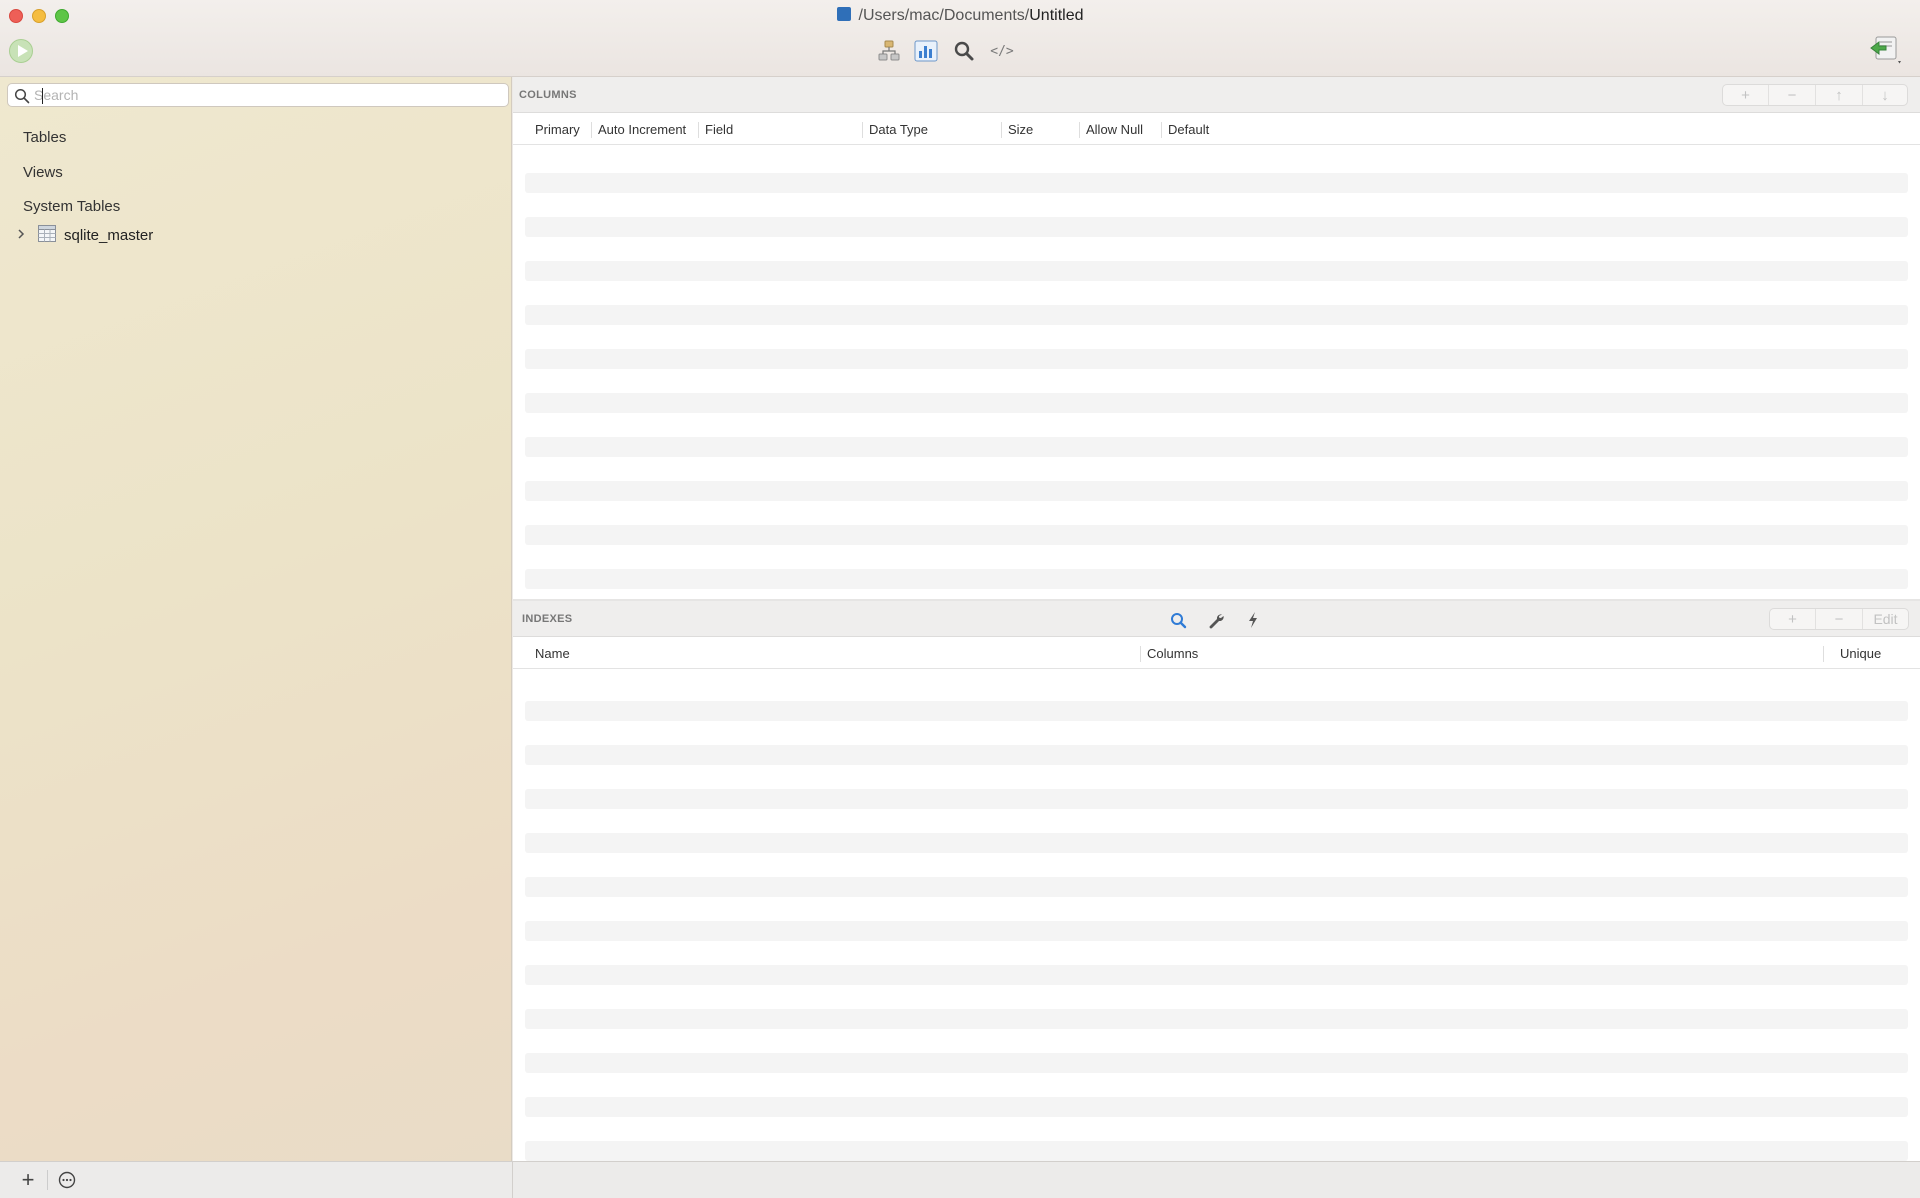  I want to click on query-search-button, so click(964, 51).